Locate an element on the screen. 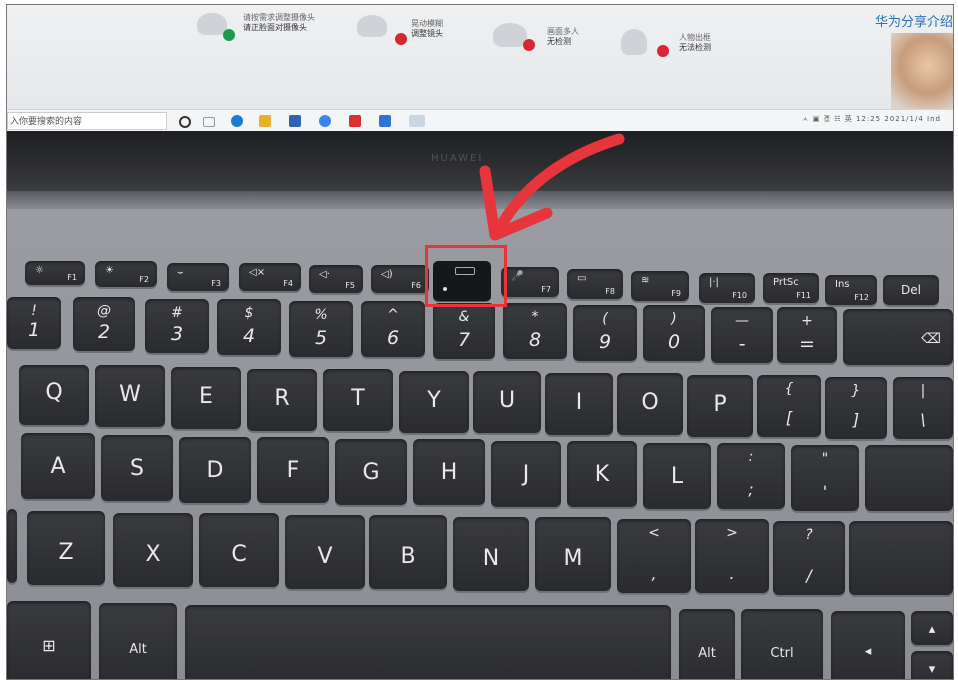 This screenshot has height=682, width=958. key-equals: + = is located at coordinates (807, 335).